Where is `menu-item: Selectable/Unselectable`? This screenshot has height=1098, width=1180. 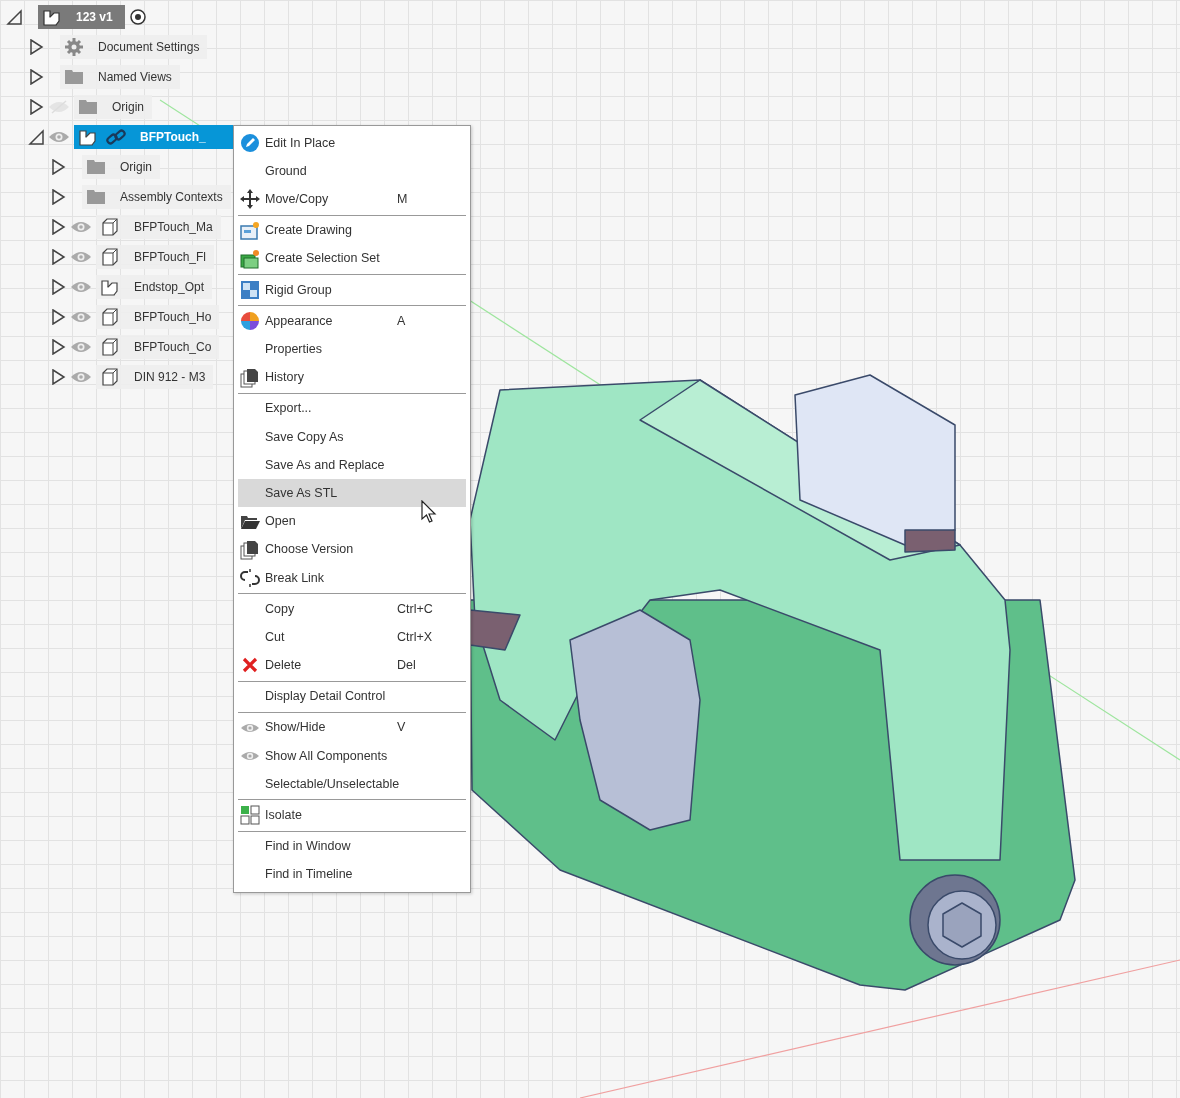 menu-item: Selectable/Unselectable is located at coordinates (352, 784).